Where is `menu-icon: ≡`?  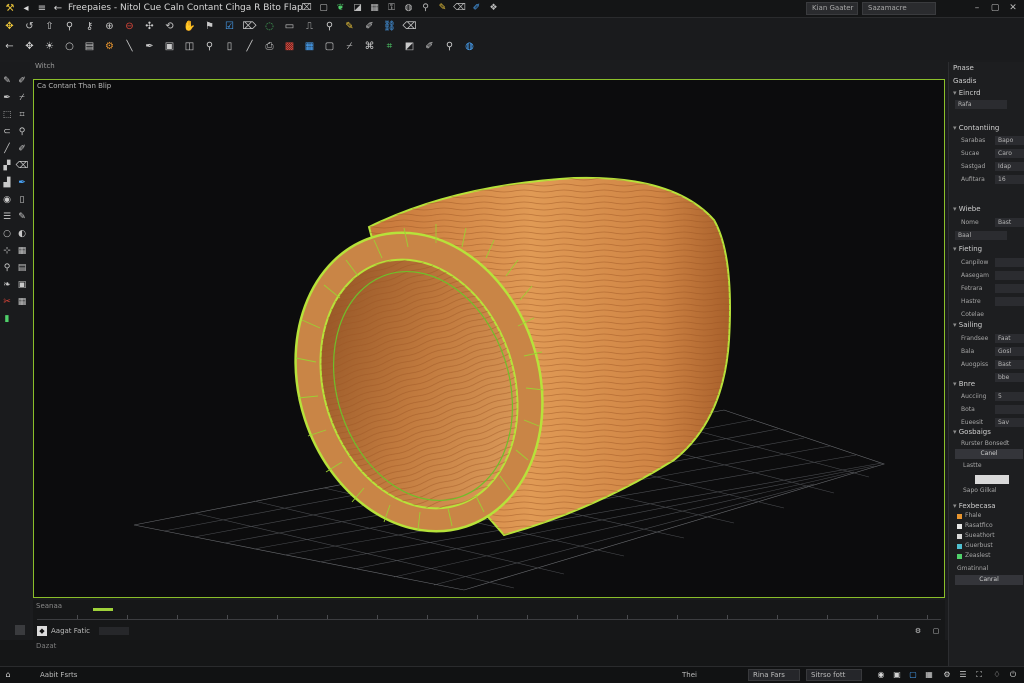 menu-icon: ≡ is located at coordinates (42, 9).